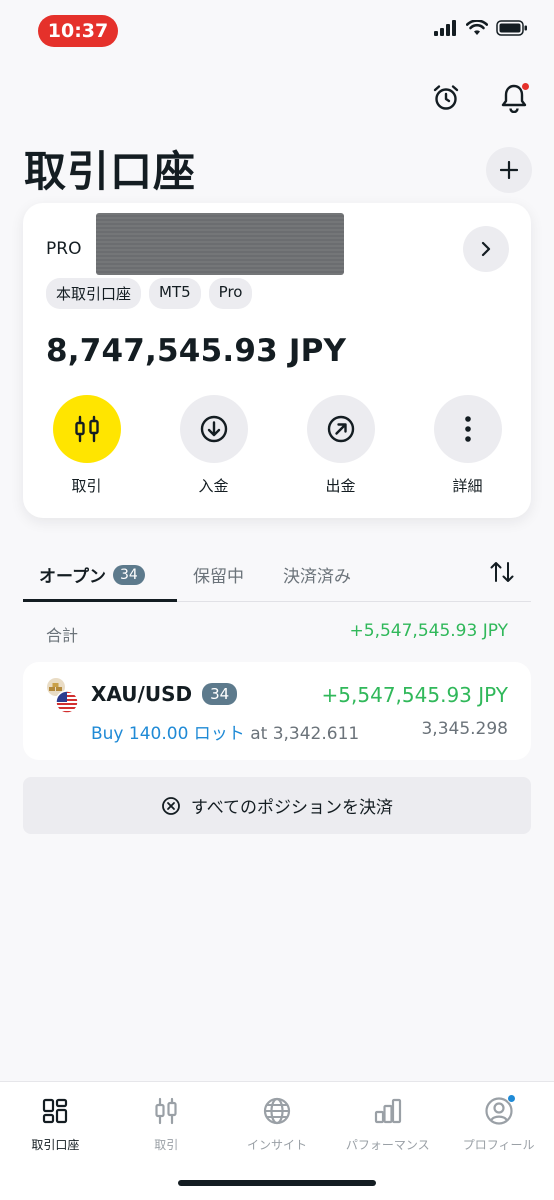 The image size is (554, 1200). I want to click on close-all-positions-button: すべてのポジションを決済, so click(277, 805).